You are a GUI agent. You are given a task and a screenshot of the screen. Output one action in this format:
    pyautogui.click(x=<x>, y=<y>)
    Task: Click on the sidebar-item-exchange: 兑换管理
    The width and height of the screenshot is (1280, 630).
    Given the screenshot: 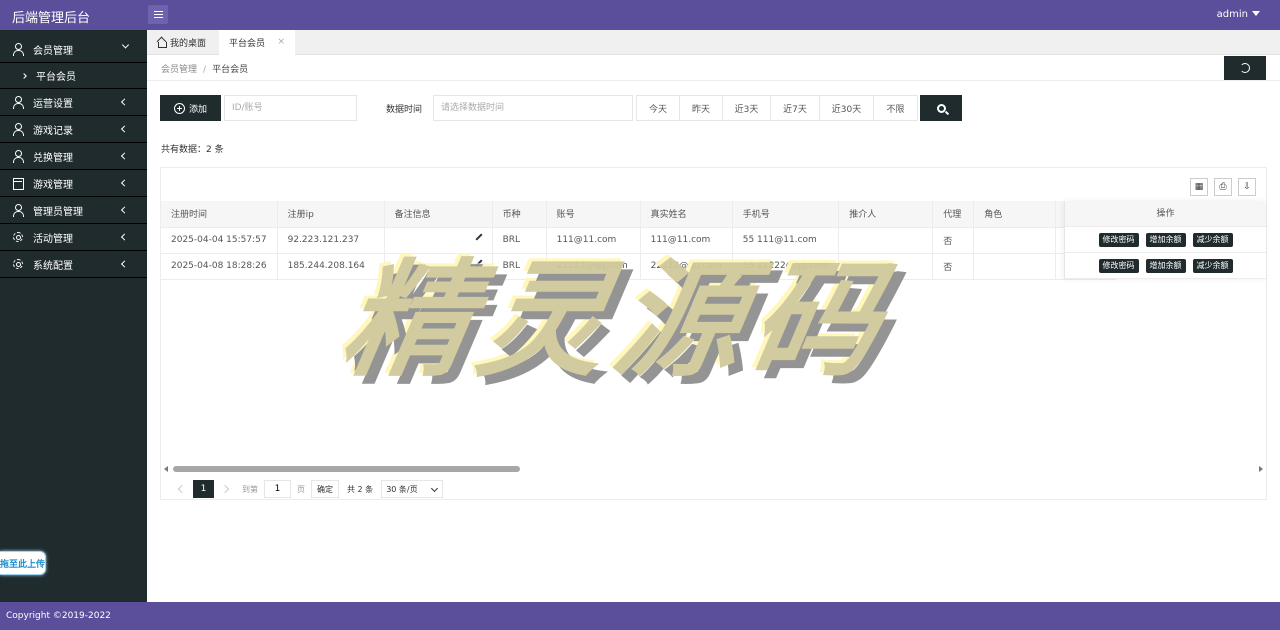 What is the action you would take?
    pyautogui.click(x=73, y=156)
    